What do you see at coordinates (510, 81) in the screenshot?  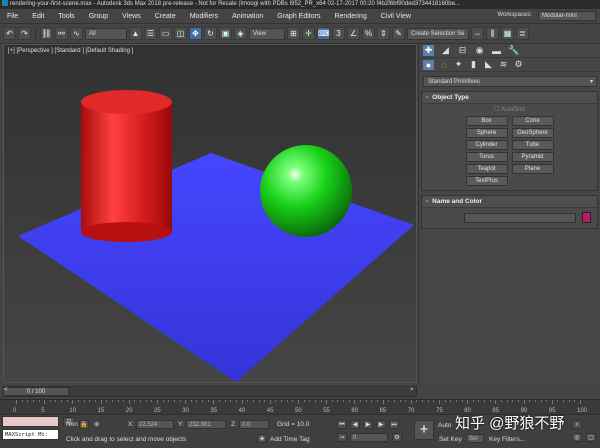 I see `category-dropdown: Standard Primitives ▾` at bounding box center [510, 81].